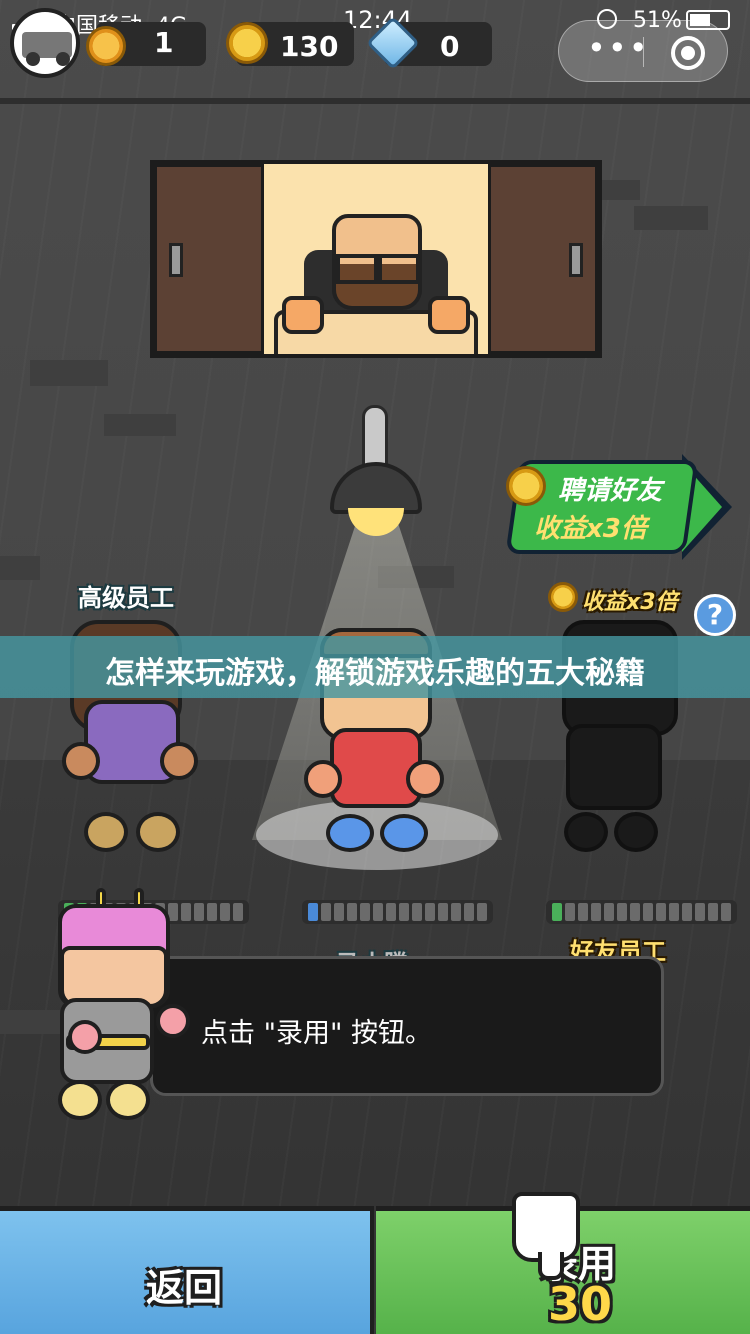 The width and height of the screenshot is (750, 1334). Describe the element at coordinates (610, 491) in the screenshot. I see `invite-line-1: 聘请好友` at that location.